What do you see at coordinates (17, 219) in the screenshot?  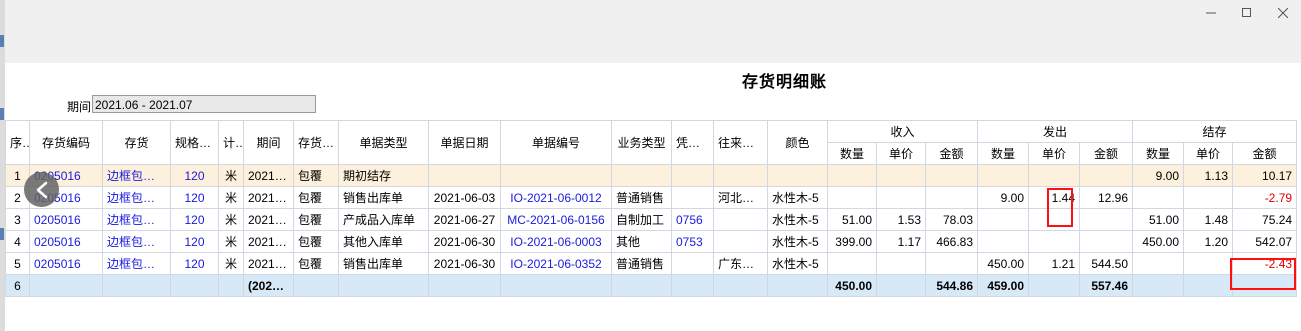 I see `cell-seq: 3` at bounding box center [17, 219].